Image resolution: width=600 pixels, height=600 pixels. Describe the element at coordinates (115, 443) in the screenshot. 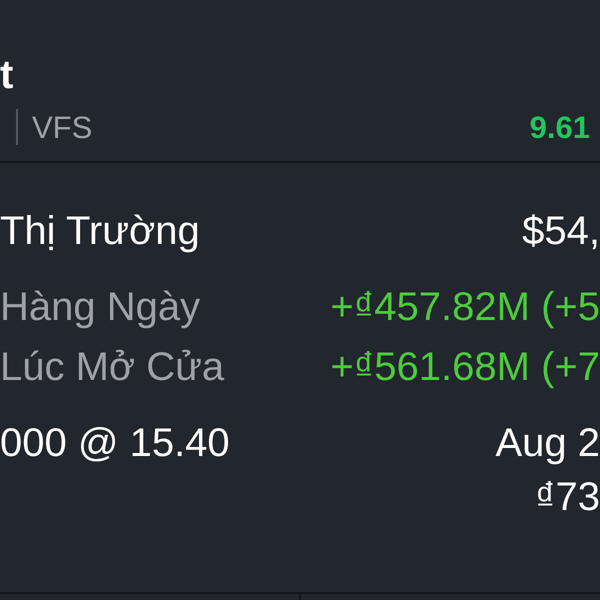

I see `row-label: 000 @ 15.40` at that location.